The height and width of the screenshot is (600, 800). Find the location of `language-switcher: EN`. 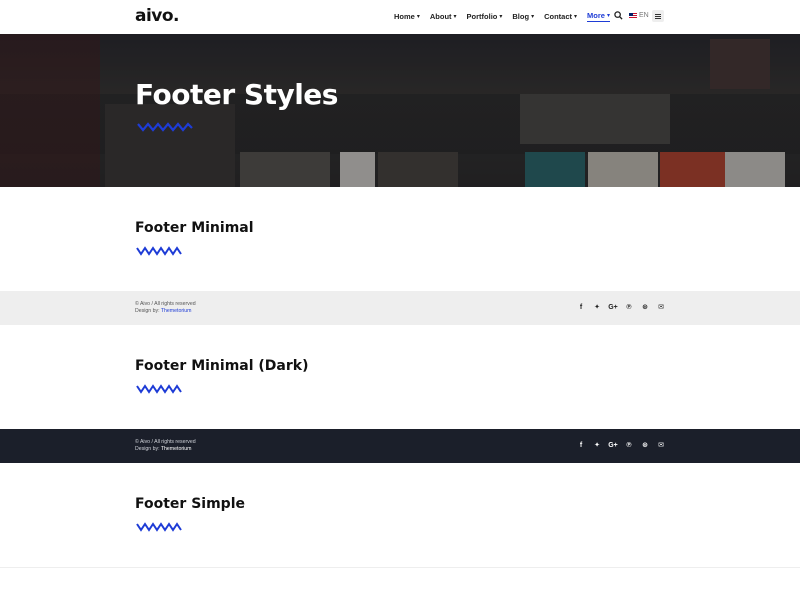

language-switcher: EN is located at coordinates (639, 15).